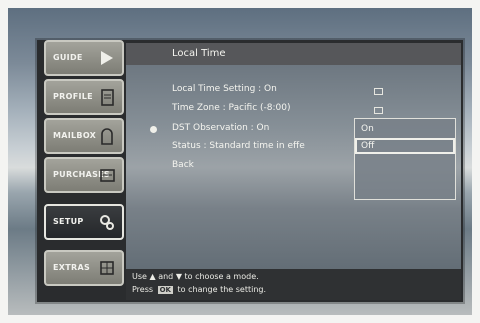 Image resolution: width=480 pixels, height=323 pixels. Describe the element at coordinates (220, 128) in the screenshot. I see `menu-item-dst-observation: DST Observation : On` at that location.